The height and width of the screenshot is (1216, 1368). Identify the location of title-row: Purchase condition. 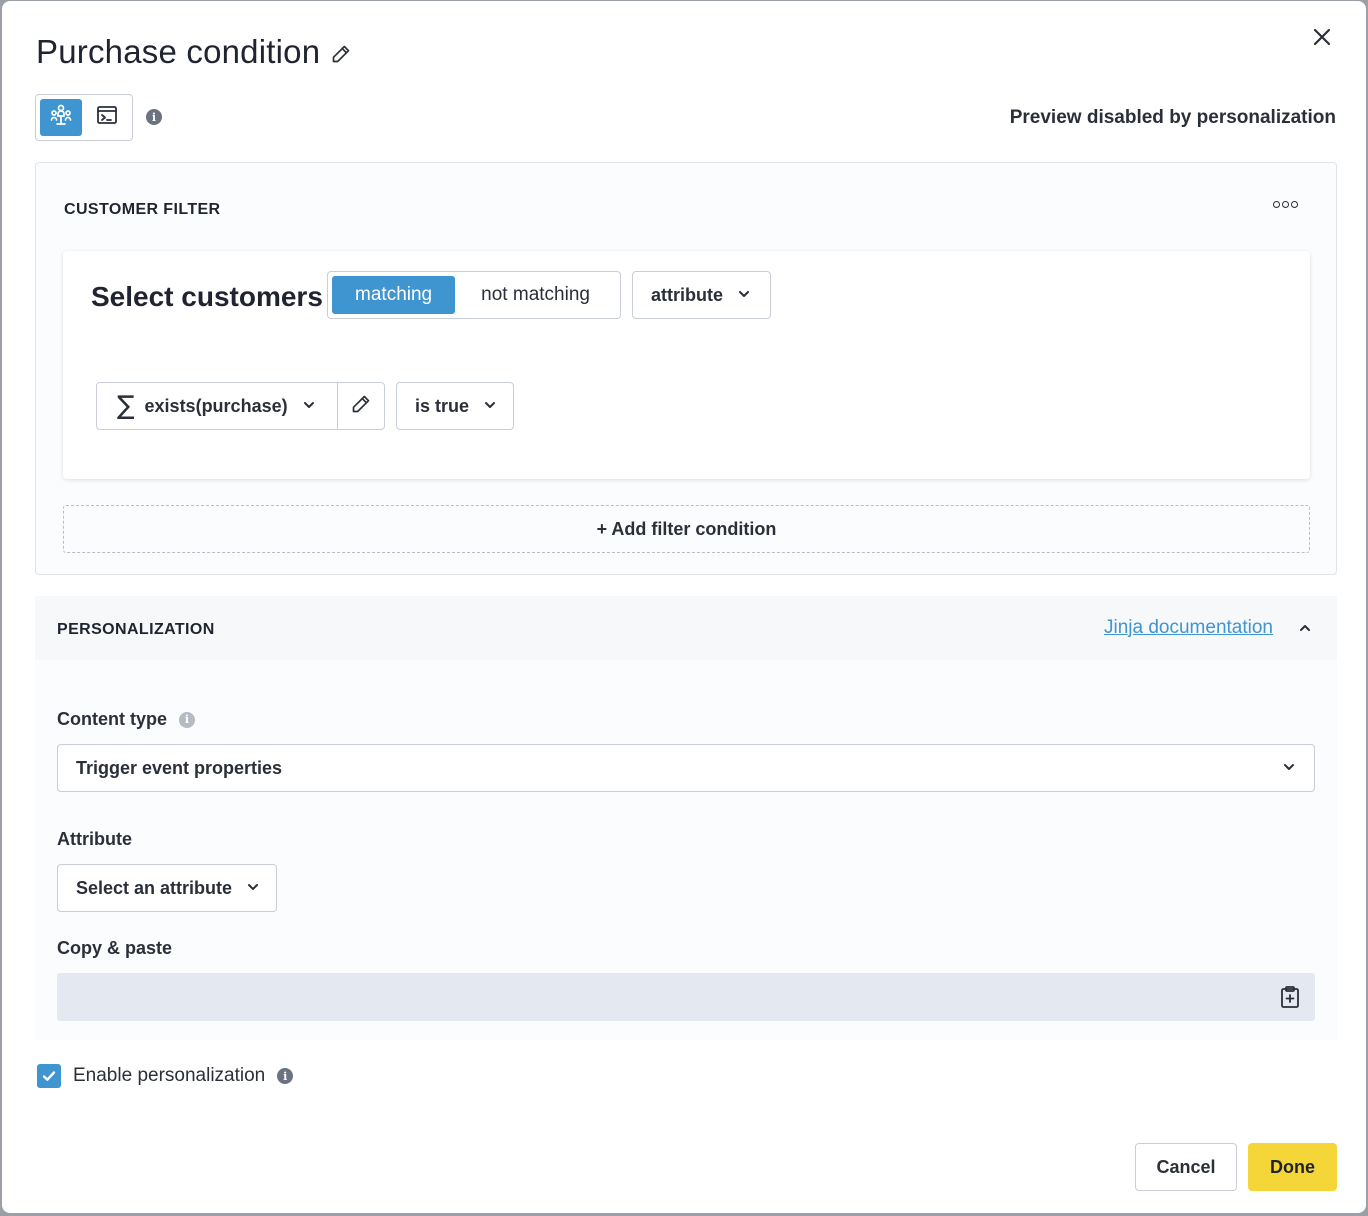
(194, 52).